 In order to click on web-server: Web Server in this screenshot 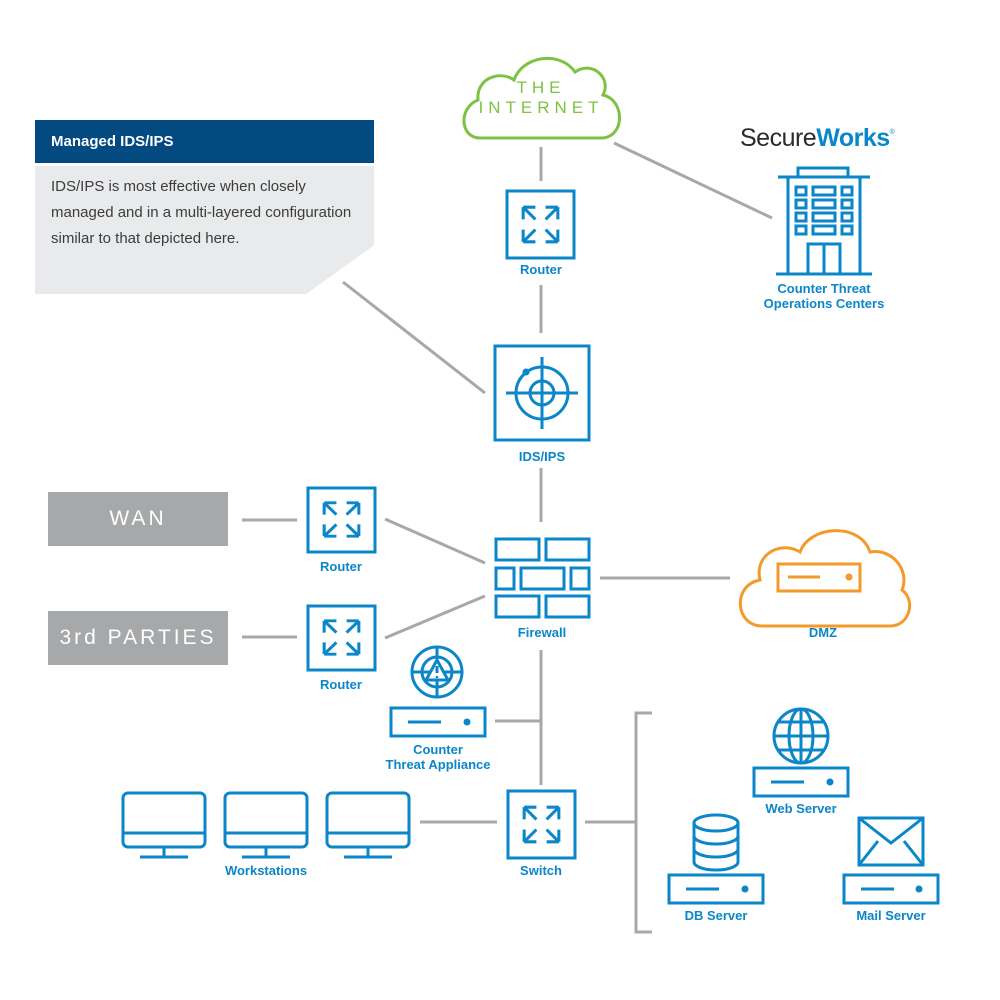, I will do `click(801, 761)`.